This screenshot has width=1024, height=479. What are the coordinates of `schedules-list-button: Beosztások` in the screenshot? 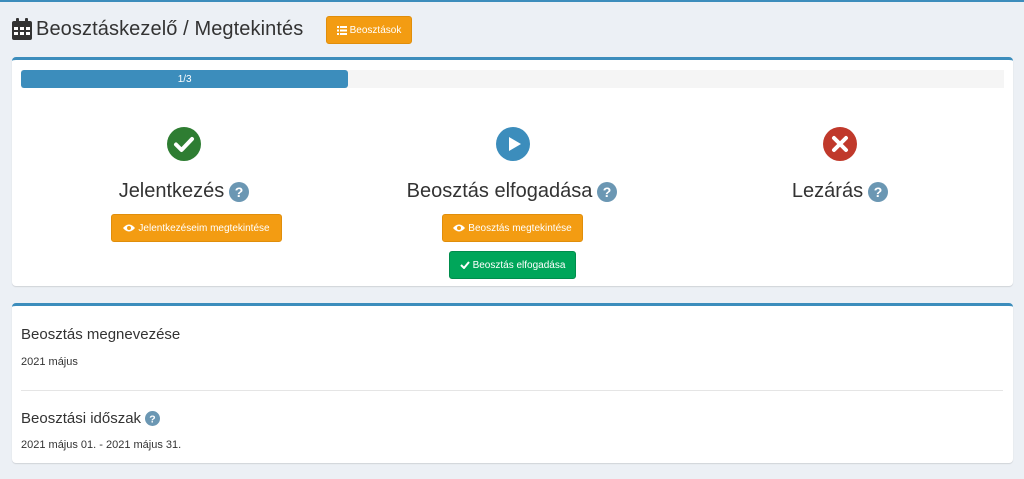 It's located at (369, 30).